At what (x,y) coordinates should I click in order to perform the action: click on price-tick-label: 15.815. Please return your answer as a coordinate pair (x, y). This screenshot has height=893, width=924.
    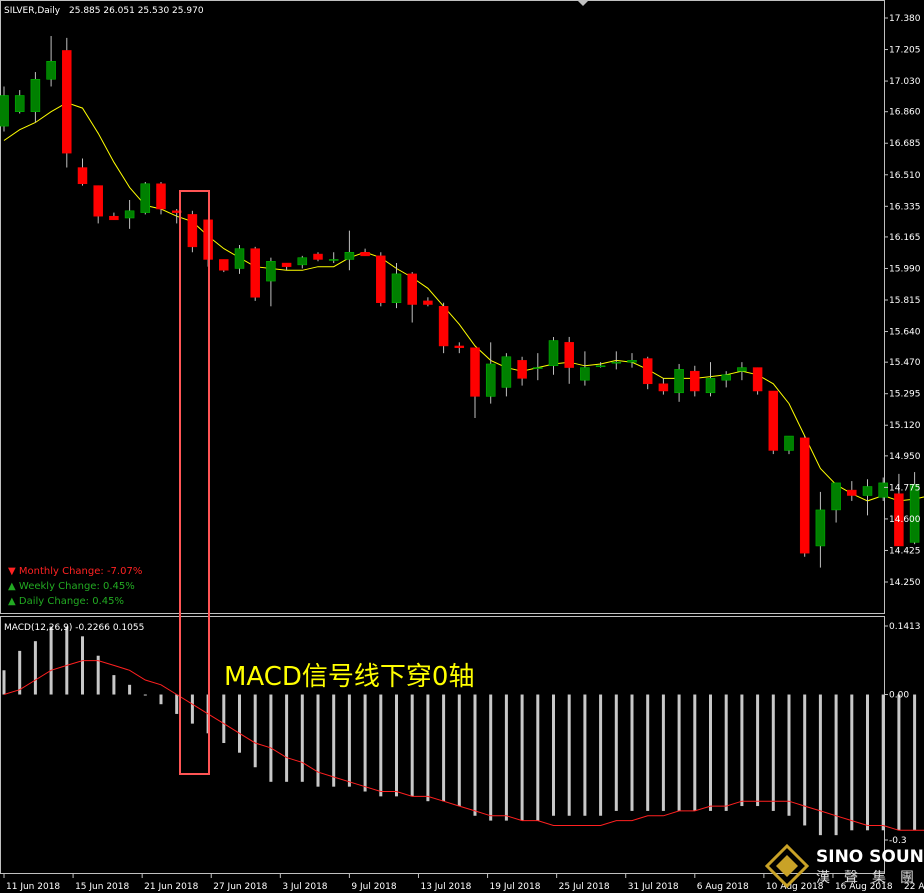
    Looking at the image, I should click on (905, 301).